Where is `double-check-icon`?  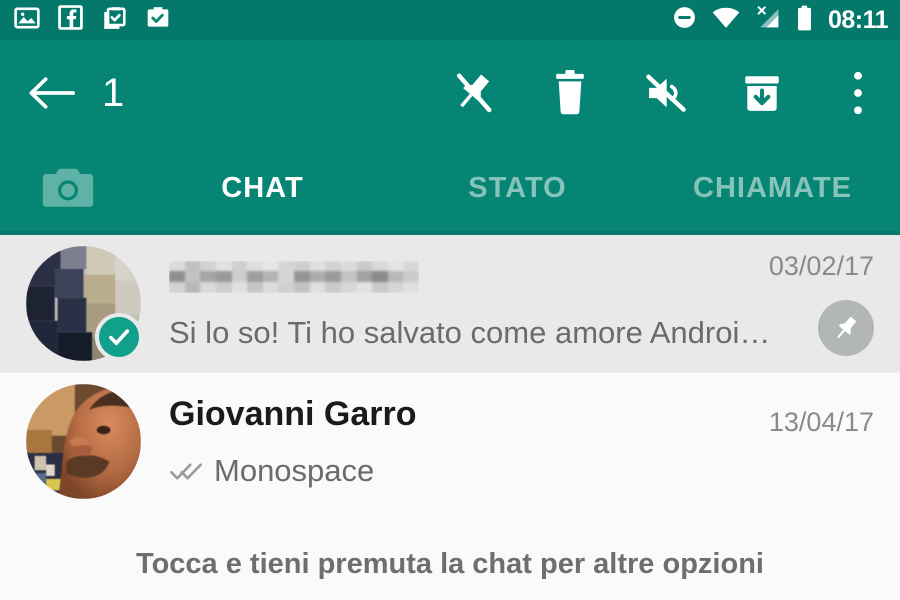
double-check-icon is located at coordinates (189, 471).